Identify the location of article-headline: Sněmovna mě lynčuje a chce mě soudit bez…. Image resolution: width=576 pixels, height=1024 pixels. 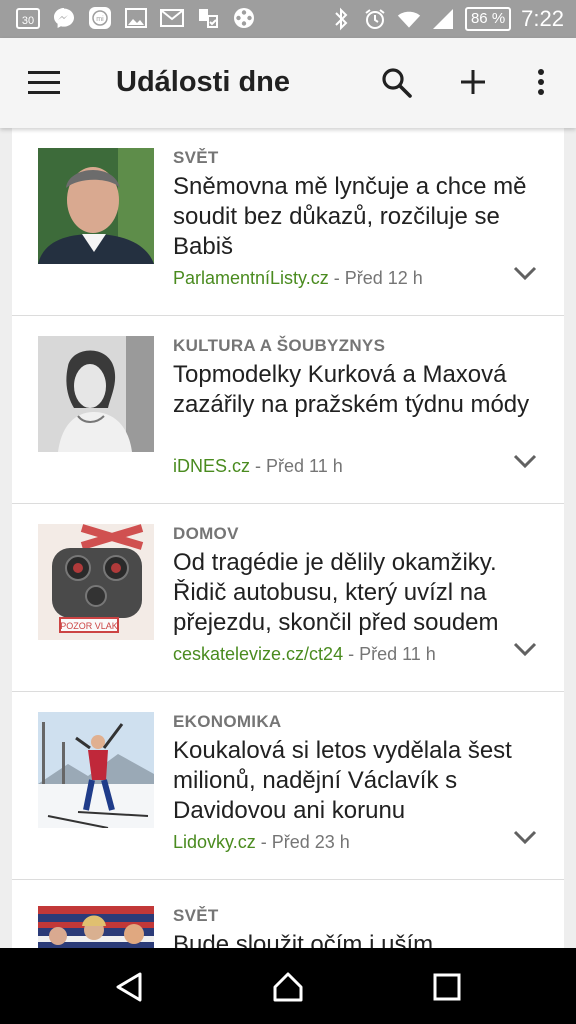
(358, 217).